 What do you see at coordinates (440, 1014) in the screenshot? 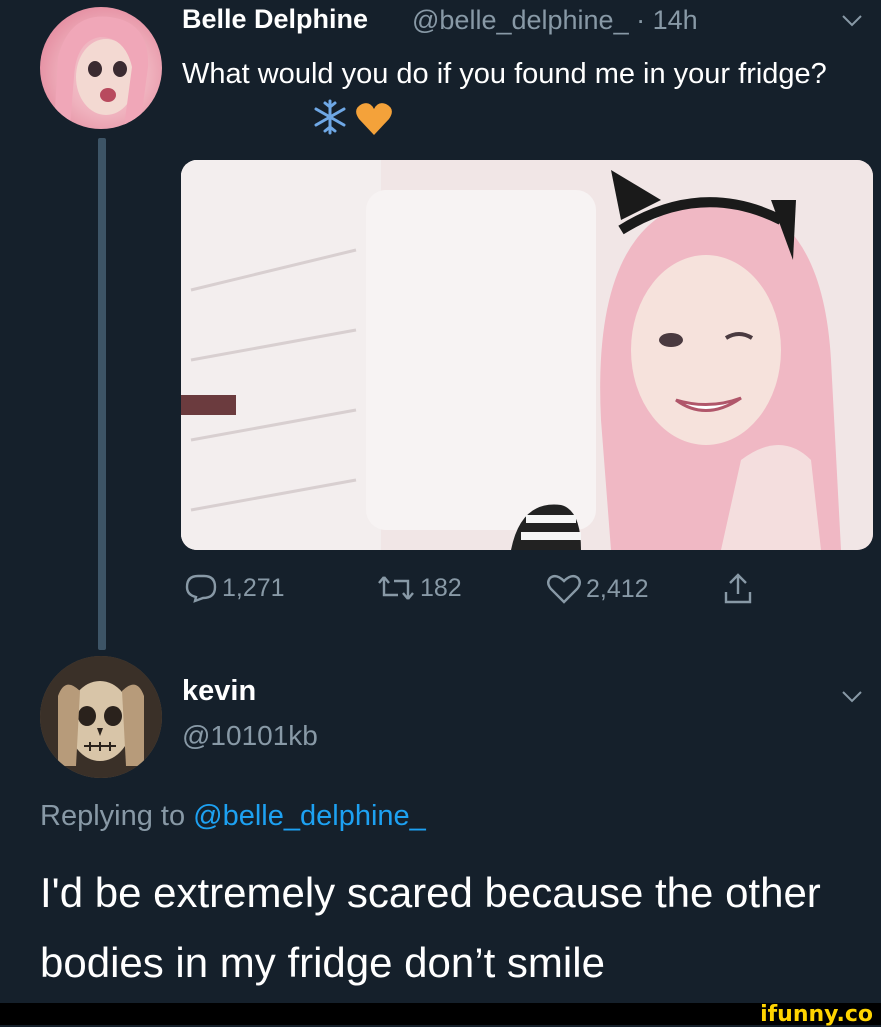
I see `watermark-bar` at bounding box center [440, 1014].